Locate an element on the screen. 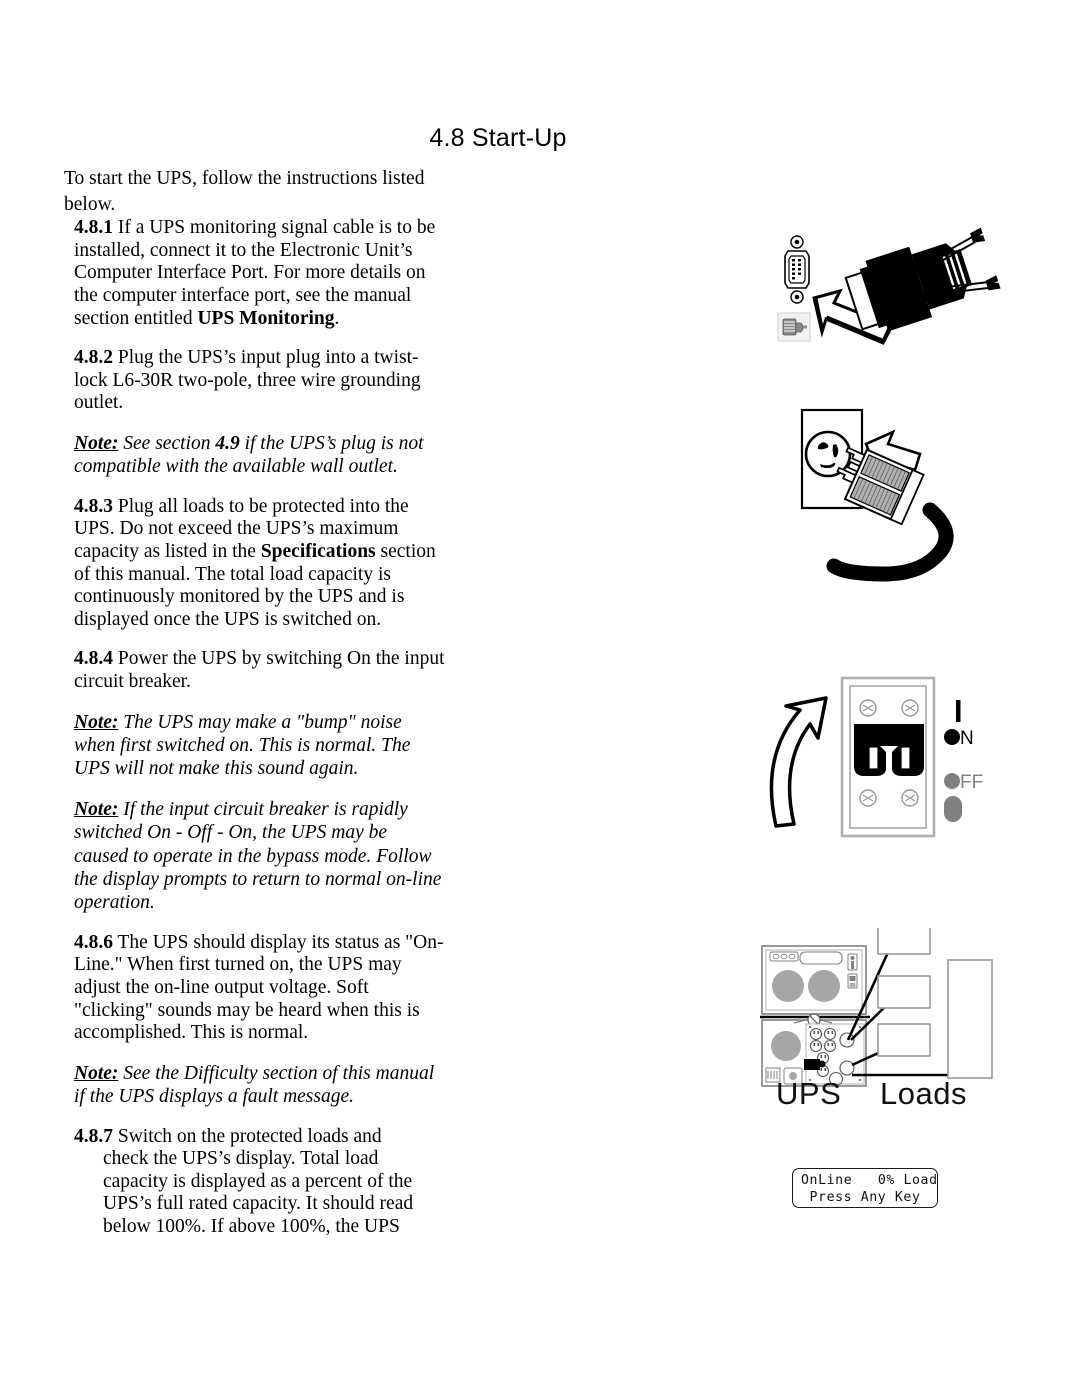 Image resolution: width=1080 pixels, height=1397 pixels. circuit-breaker-figure: N FF is located at coordinates (885, 755).